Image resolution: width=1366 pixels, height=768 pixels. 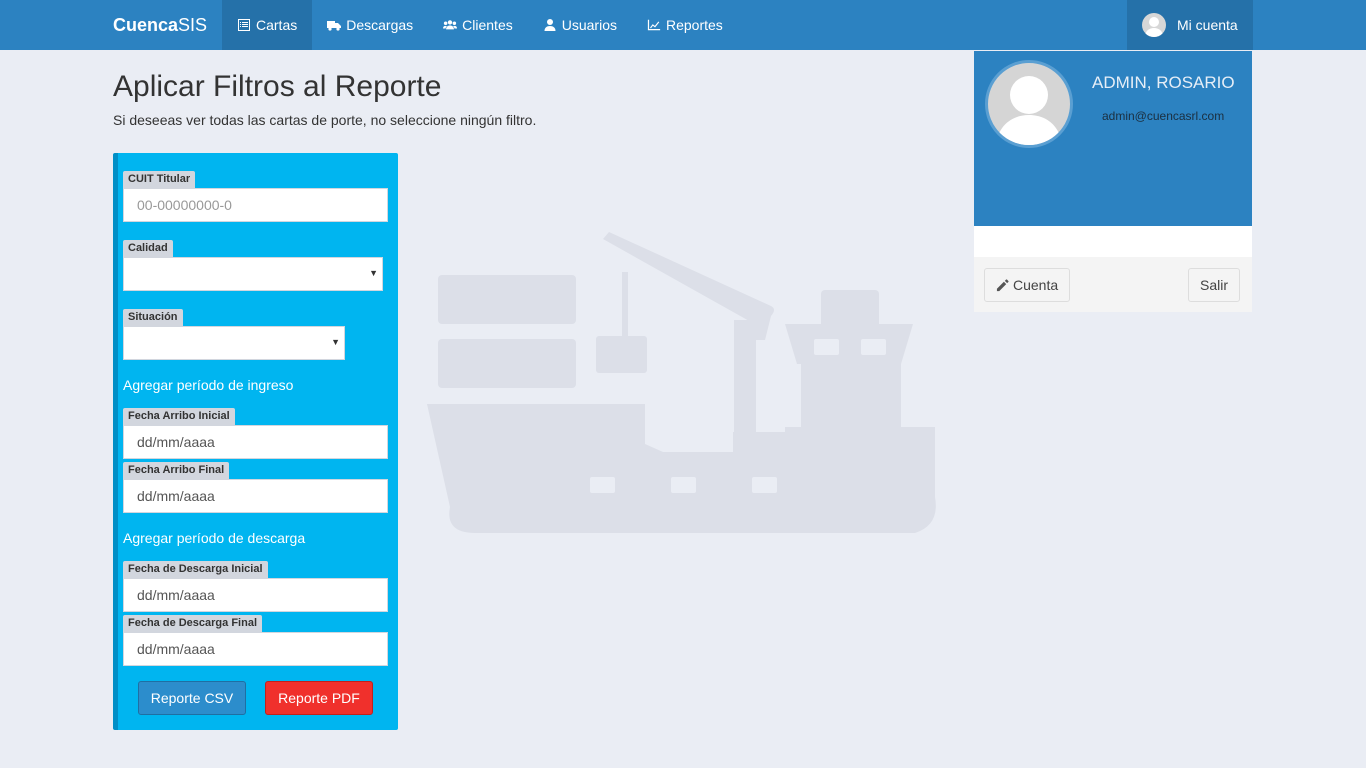 I want to click on cuit-label: CUIT Titular, so click(x=159, y=179).